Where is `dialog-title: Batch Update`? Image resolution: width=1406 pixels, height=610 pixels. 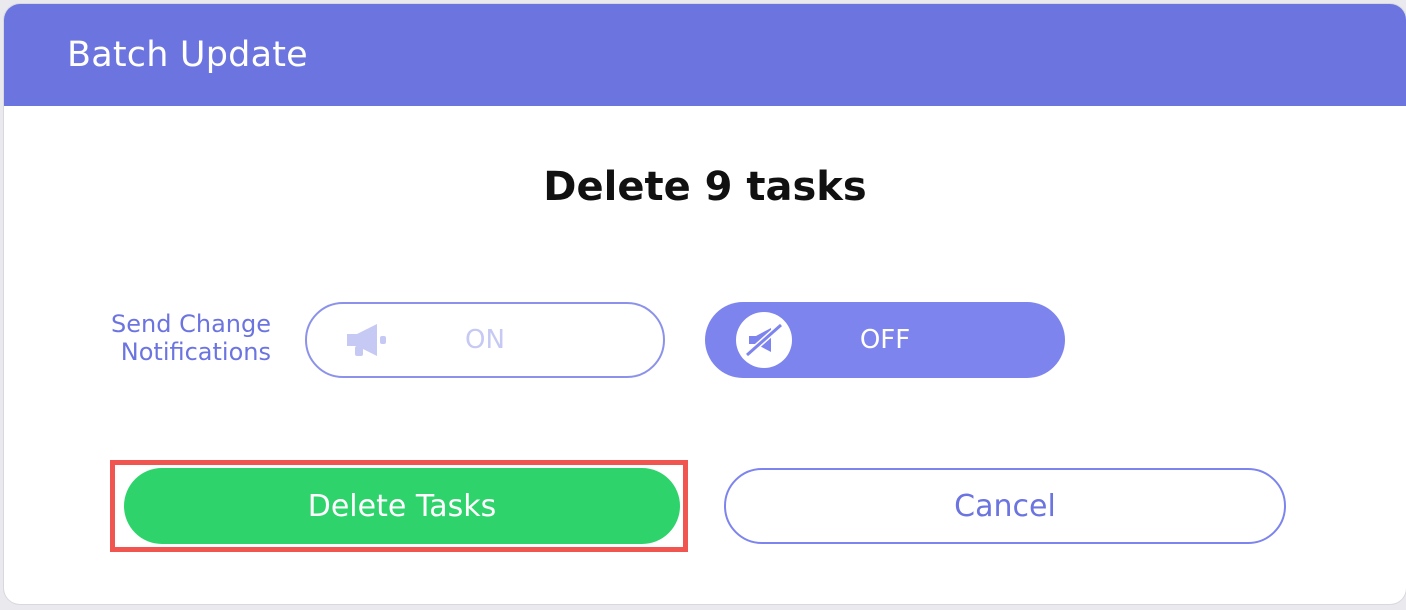
dialog-title: Batch Update is located at coordinates (187, 55).